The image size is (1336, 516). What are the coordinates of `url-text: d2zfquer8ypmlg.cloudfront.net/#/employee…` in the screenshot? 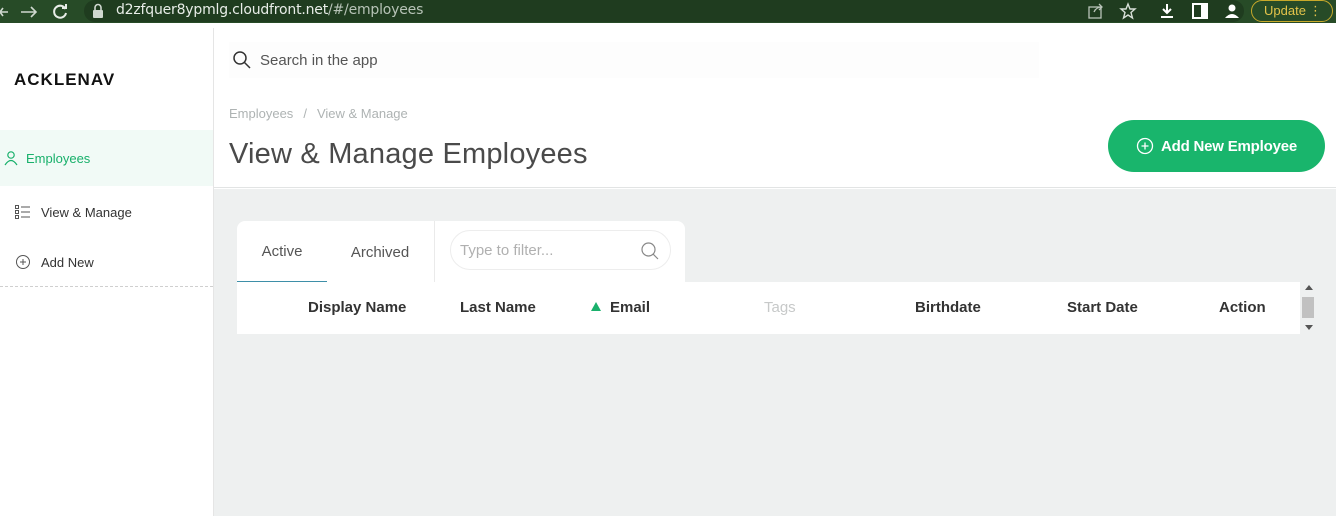 It's located at (269, 10).